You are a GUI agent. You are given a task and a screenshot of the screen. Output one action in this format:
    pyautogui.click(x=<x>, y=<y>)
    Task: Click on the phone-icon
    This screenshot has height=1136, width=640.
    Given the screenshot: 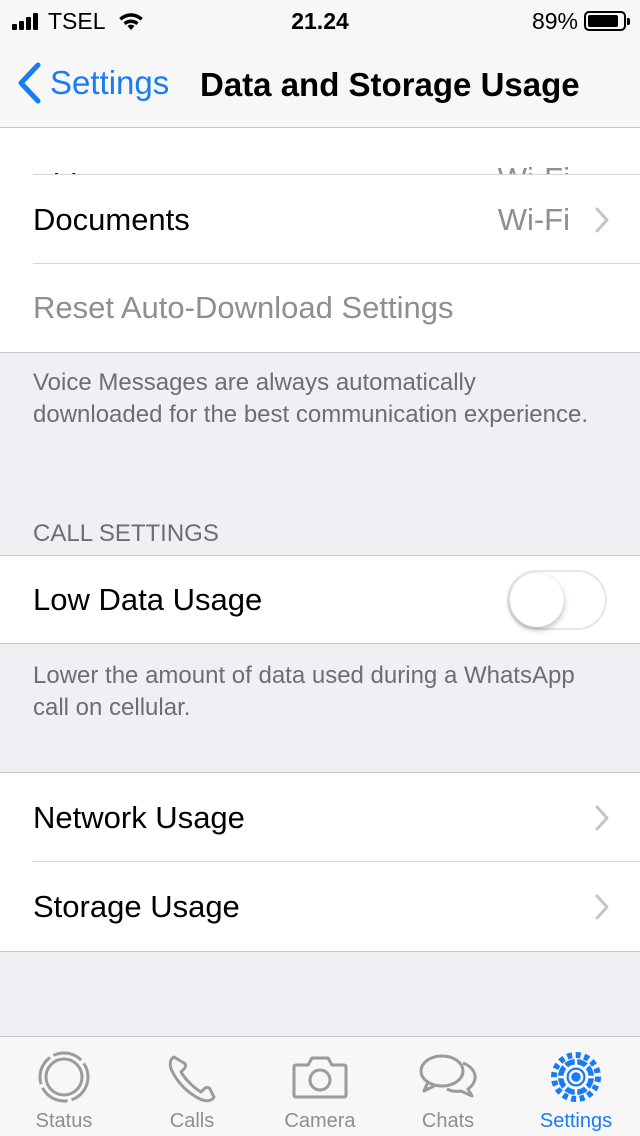 What is the action you would take?
    pyautogui.click(x=192, y=1079)
    